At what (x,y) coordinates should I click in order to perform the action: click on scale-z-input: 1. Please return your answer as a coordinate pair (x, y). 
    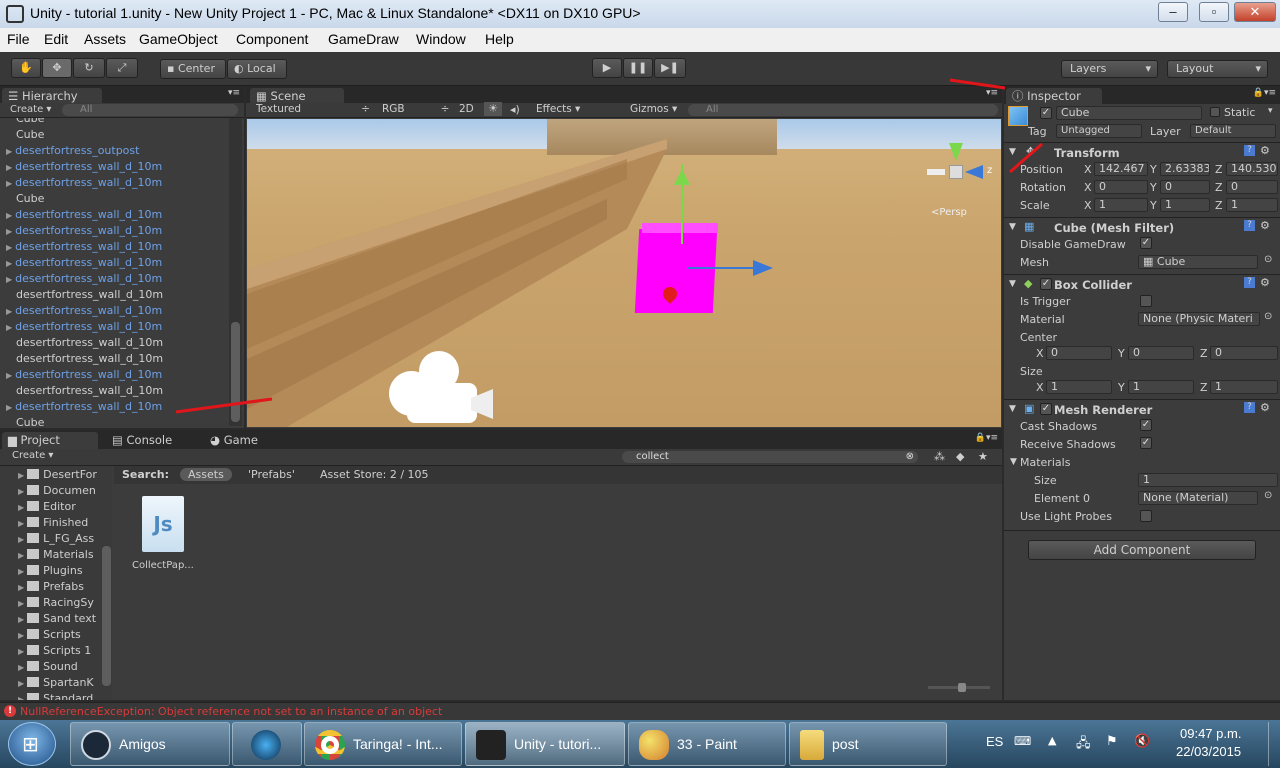
    Looking at the image, I should click on (1252, 205).